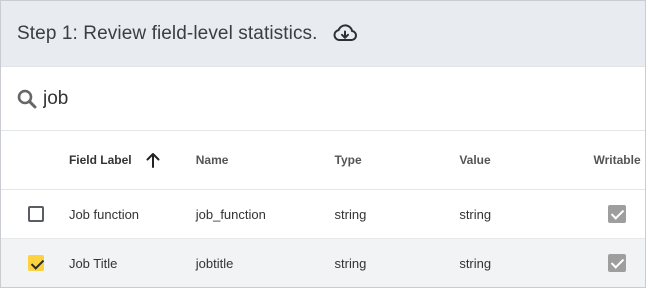  What do you see at coordinates (265, 160) in the screenshot?
I see `column-header-name: Name` at bounding box center [265, 160].